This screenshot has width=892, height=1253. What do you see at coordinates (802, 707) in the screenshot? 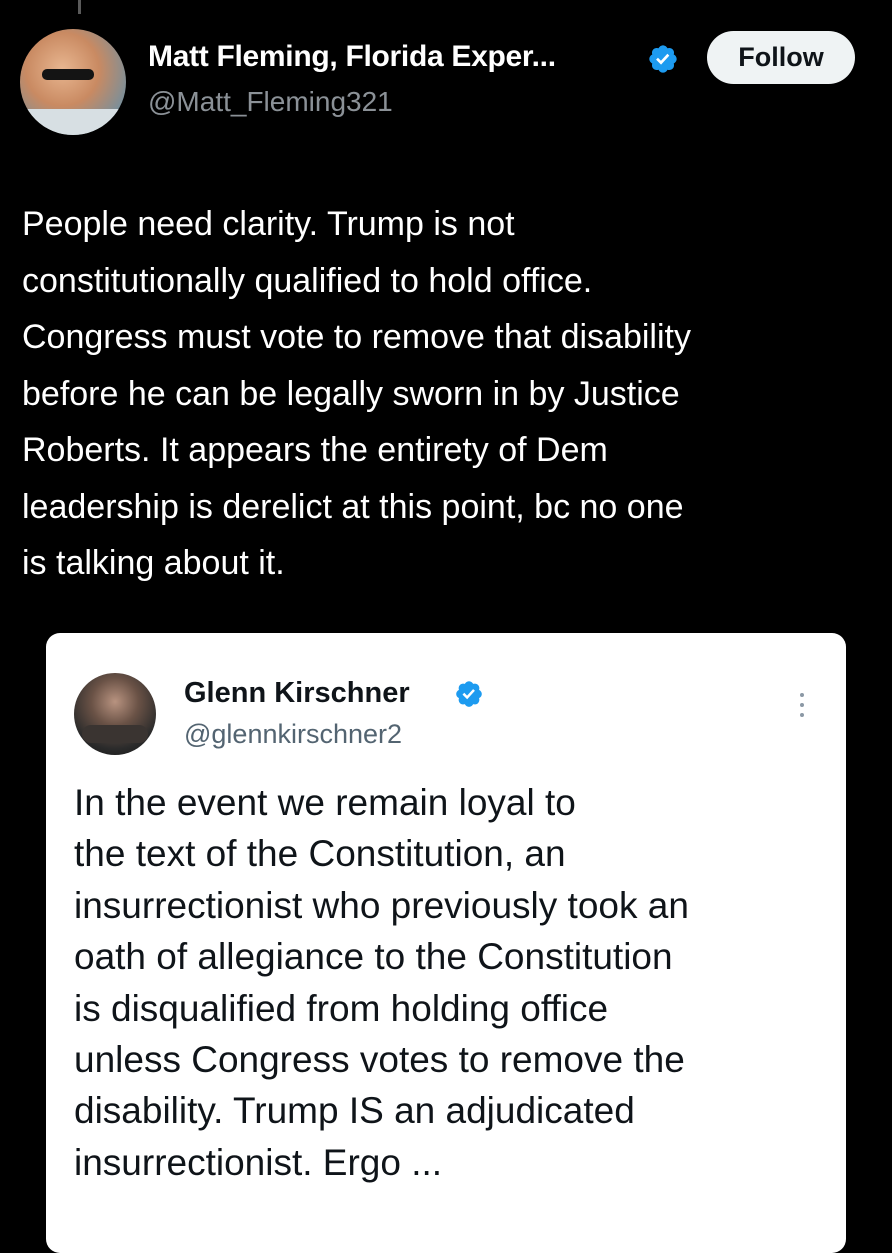
I see `more-vertical-icon` at bounding box center [802, 707].